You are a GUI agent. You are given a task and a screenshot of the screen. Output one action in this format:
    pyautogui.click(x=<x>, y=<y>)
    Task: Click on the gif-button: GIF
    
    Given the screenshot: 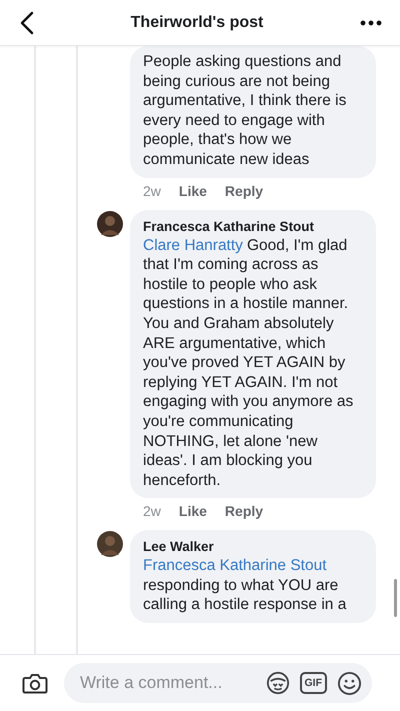 What is the action you would take?
    pyautogui.click(x=313, y=683)
    